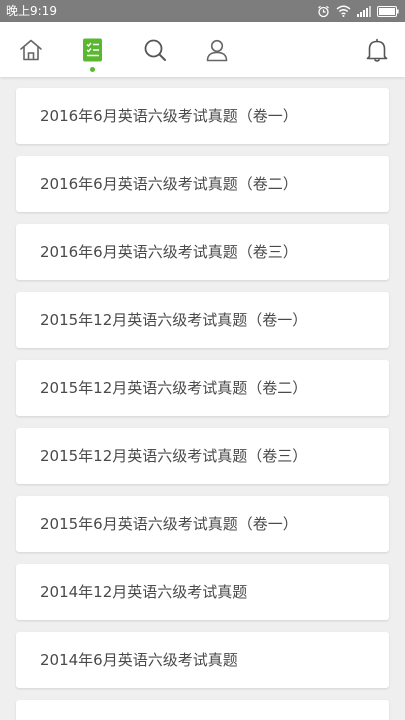 This screenshot has height=720, width=405. Describe the element at coordinates (323, 11) in the screenshot. I see `alarm-icon` at that location.